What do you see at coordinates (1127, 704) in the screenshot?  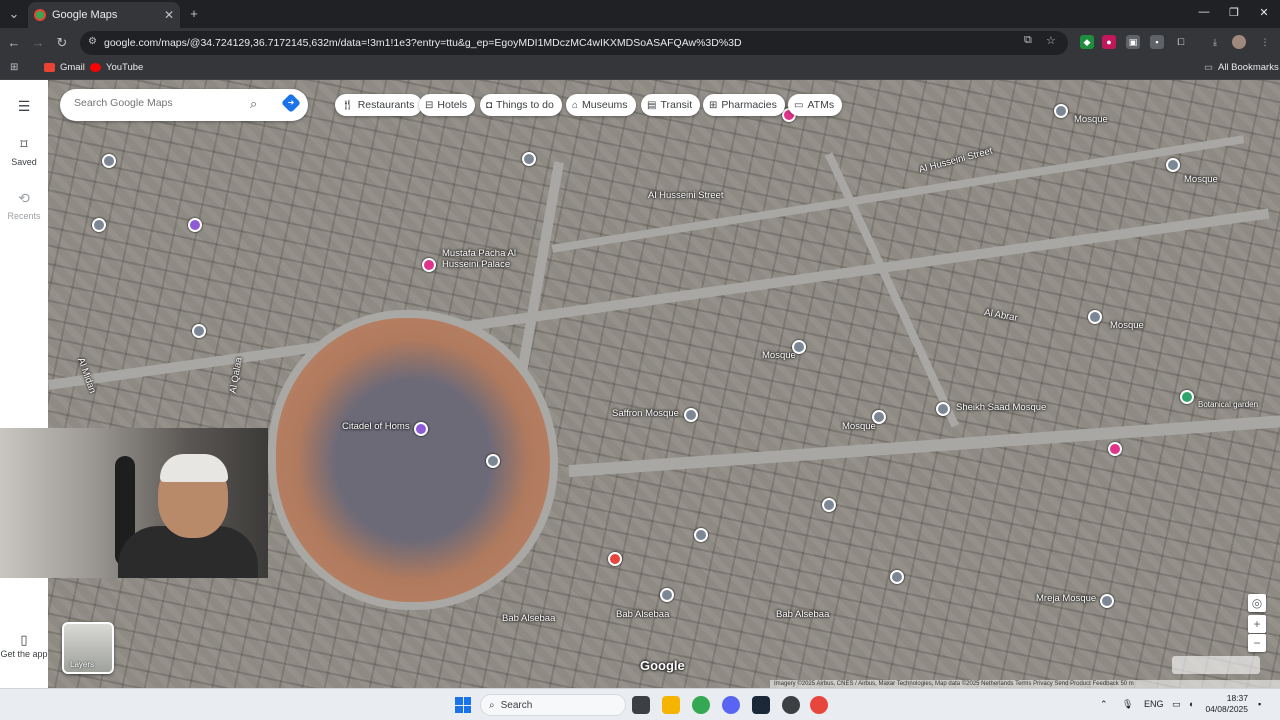 I see `microphone-icon: 🎙︎` at bounding box center [1127, 704].